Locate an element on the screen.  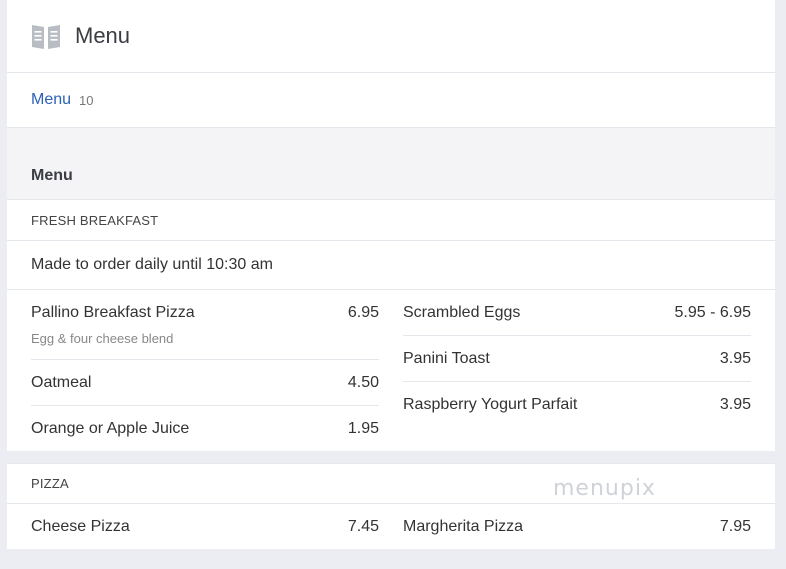
left-column: Cheese Pizza 7.45 is located at coordinates (205, 526).